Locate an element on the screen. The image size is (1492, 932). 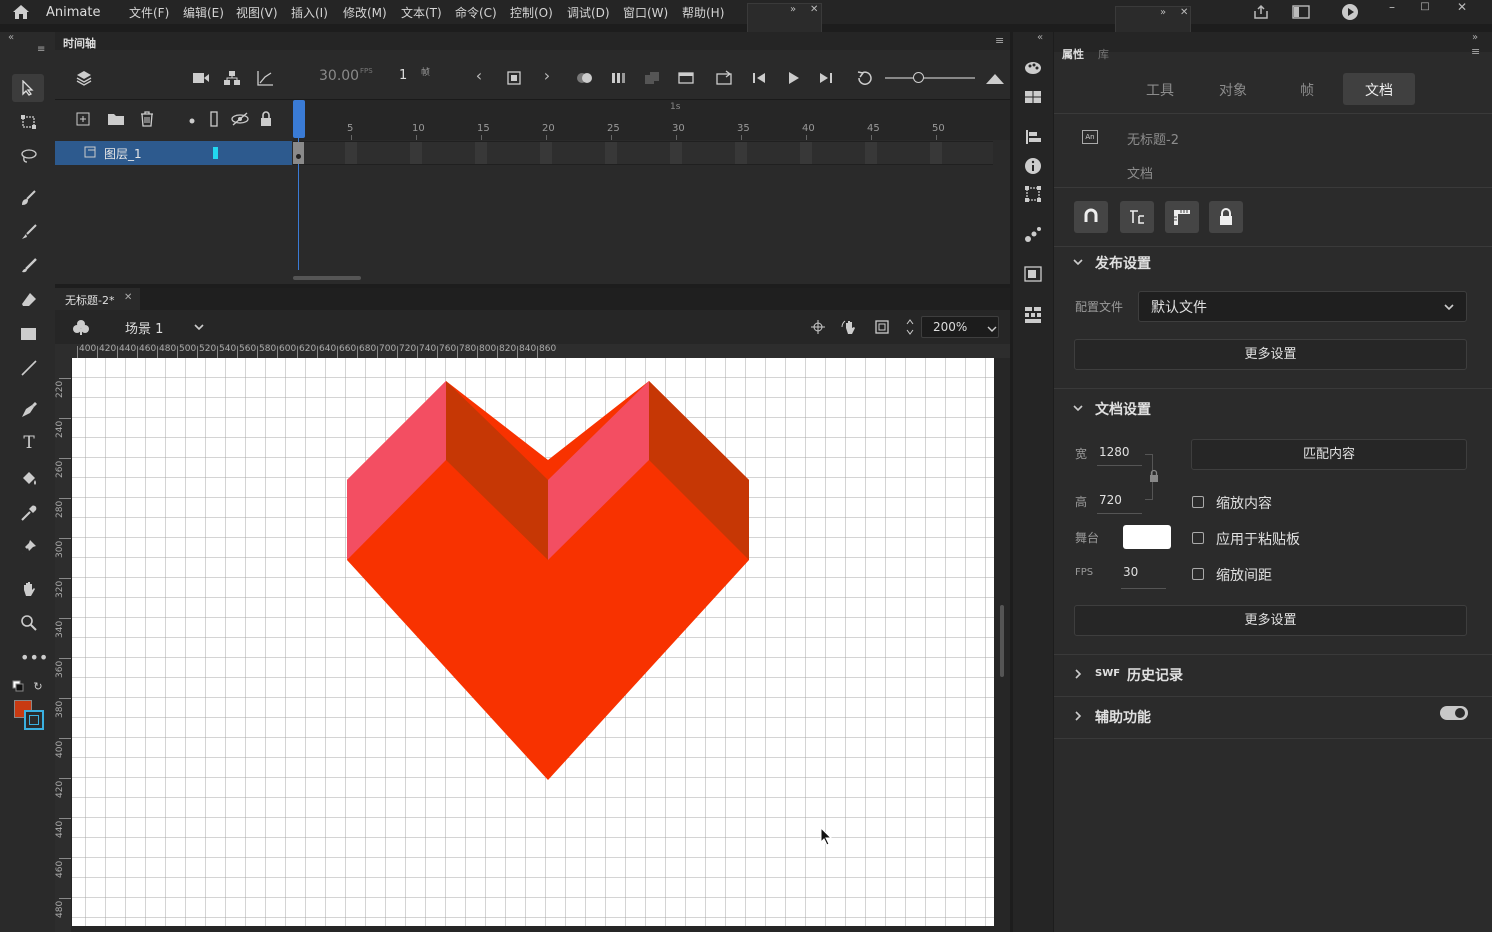
width-value: 1280 is located at coordinates (1114, 452).